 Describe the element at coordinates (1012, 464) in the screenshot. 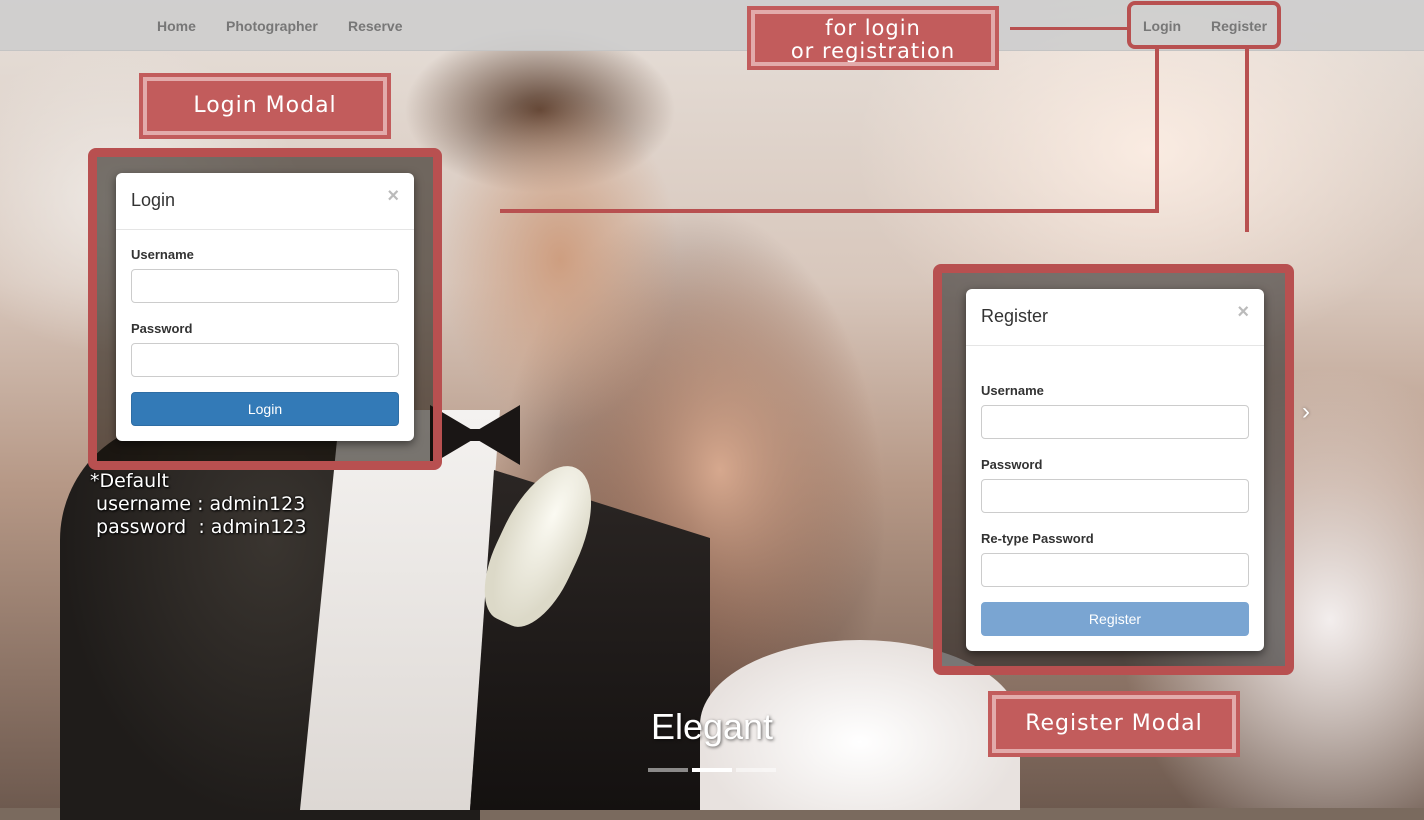

I see `register-password-label: Password` at that location.